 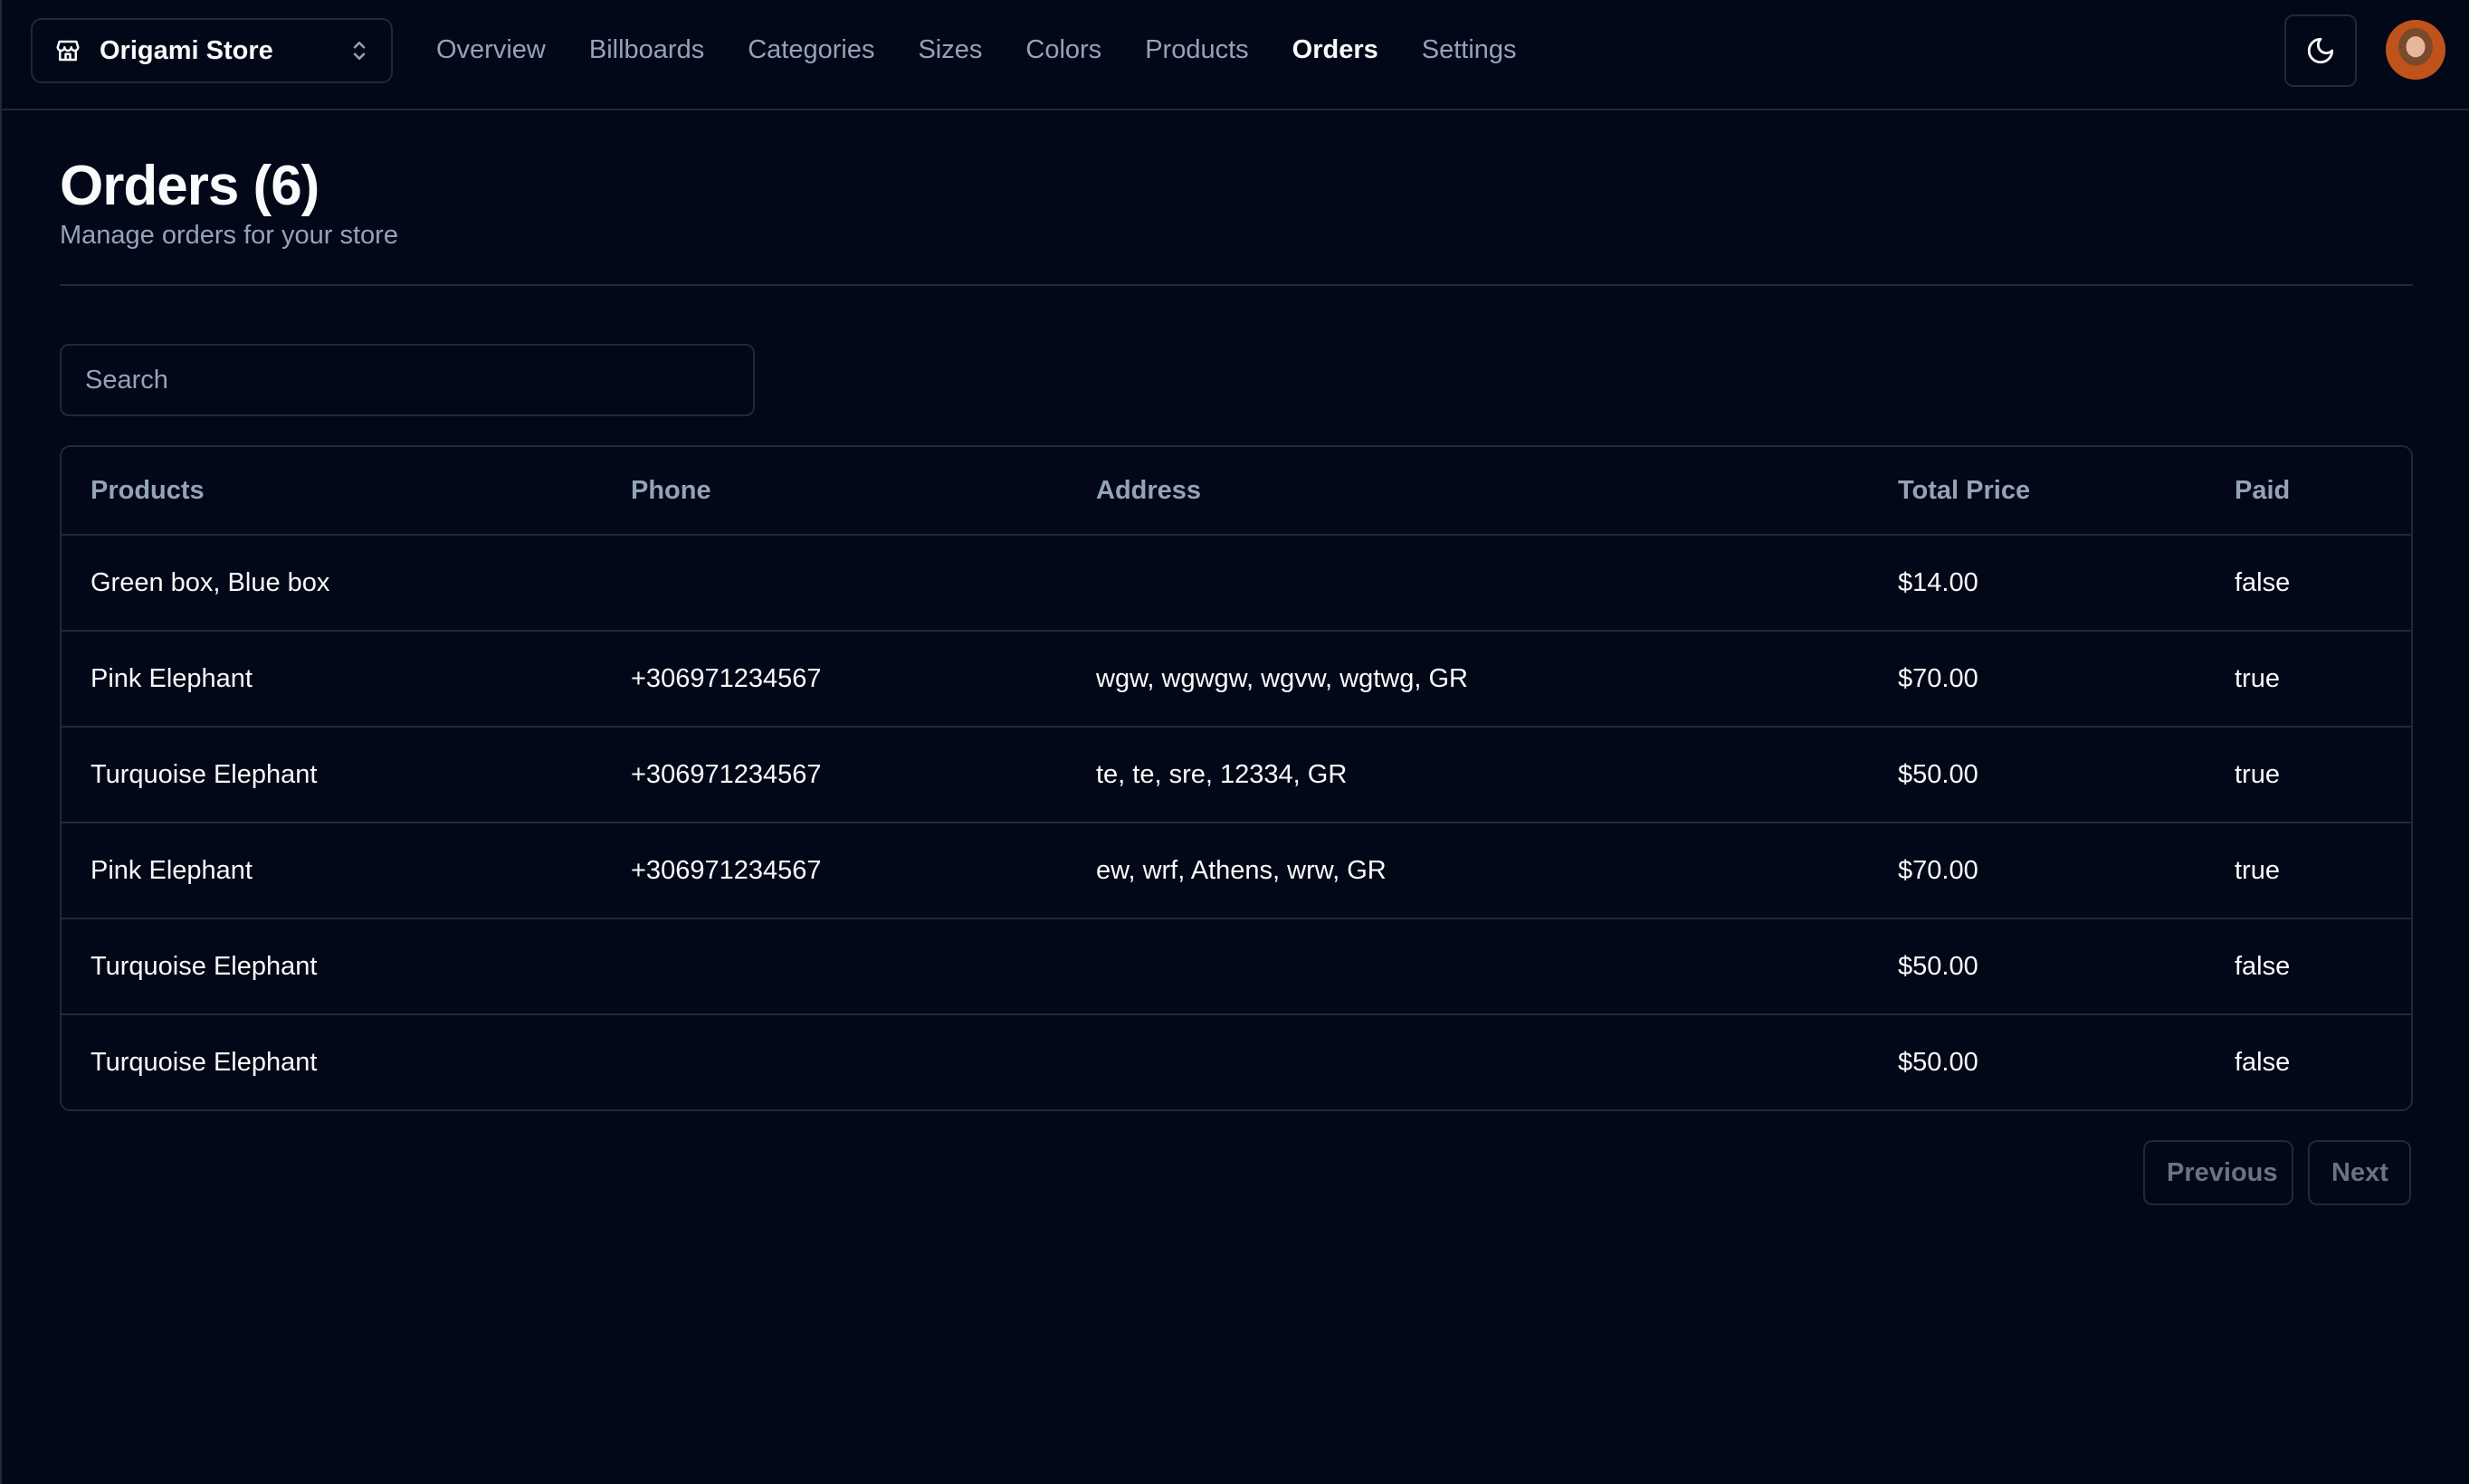 What do you see at coordinates (2415, 50) in the screenshot?
I see `user-avatar` at bounding box center [2415, 50].